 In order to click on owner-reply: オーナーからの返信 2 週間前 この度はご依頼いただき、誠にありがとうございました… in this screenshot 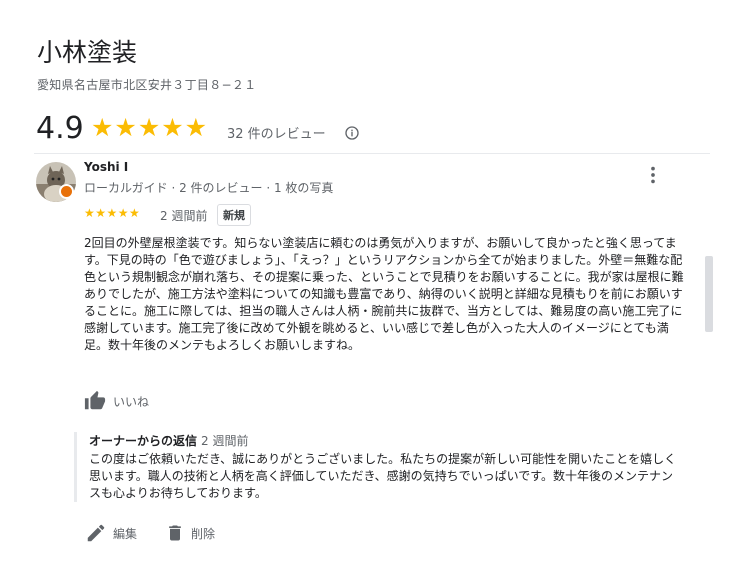, I will do `click(379, 467)`.